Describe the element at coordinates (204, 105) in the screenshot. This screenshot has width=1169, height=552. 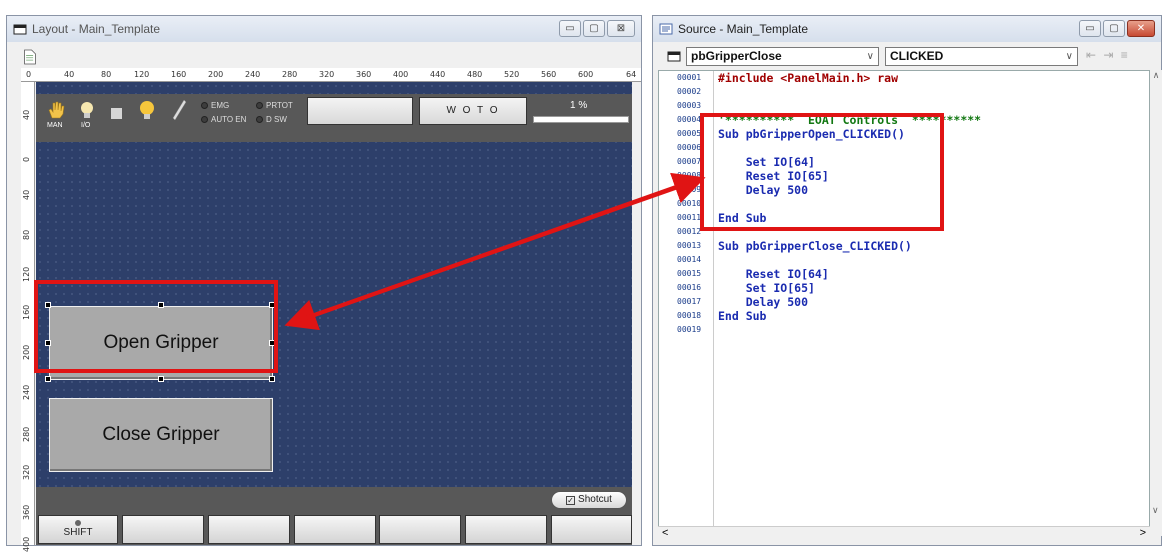
I see `emg-indicator` at that location.